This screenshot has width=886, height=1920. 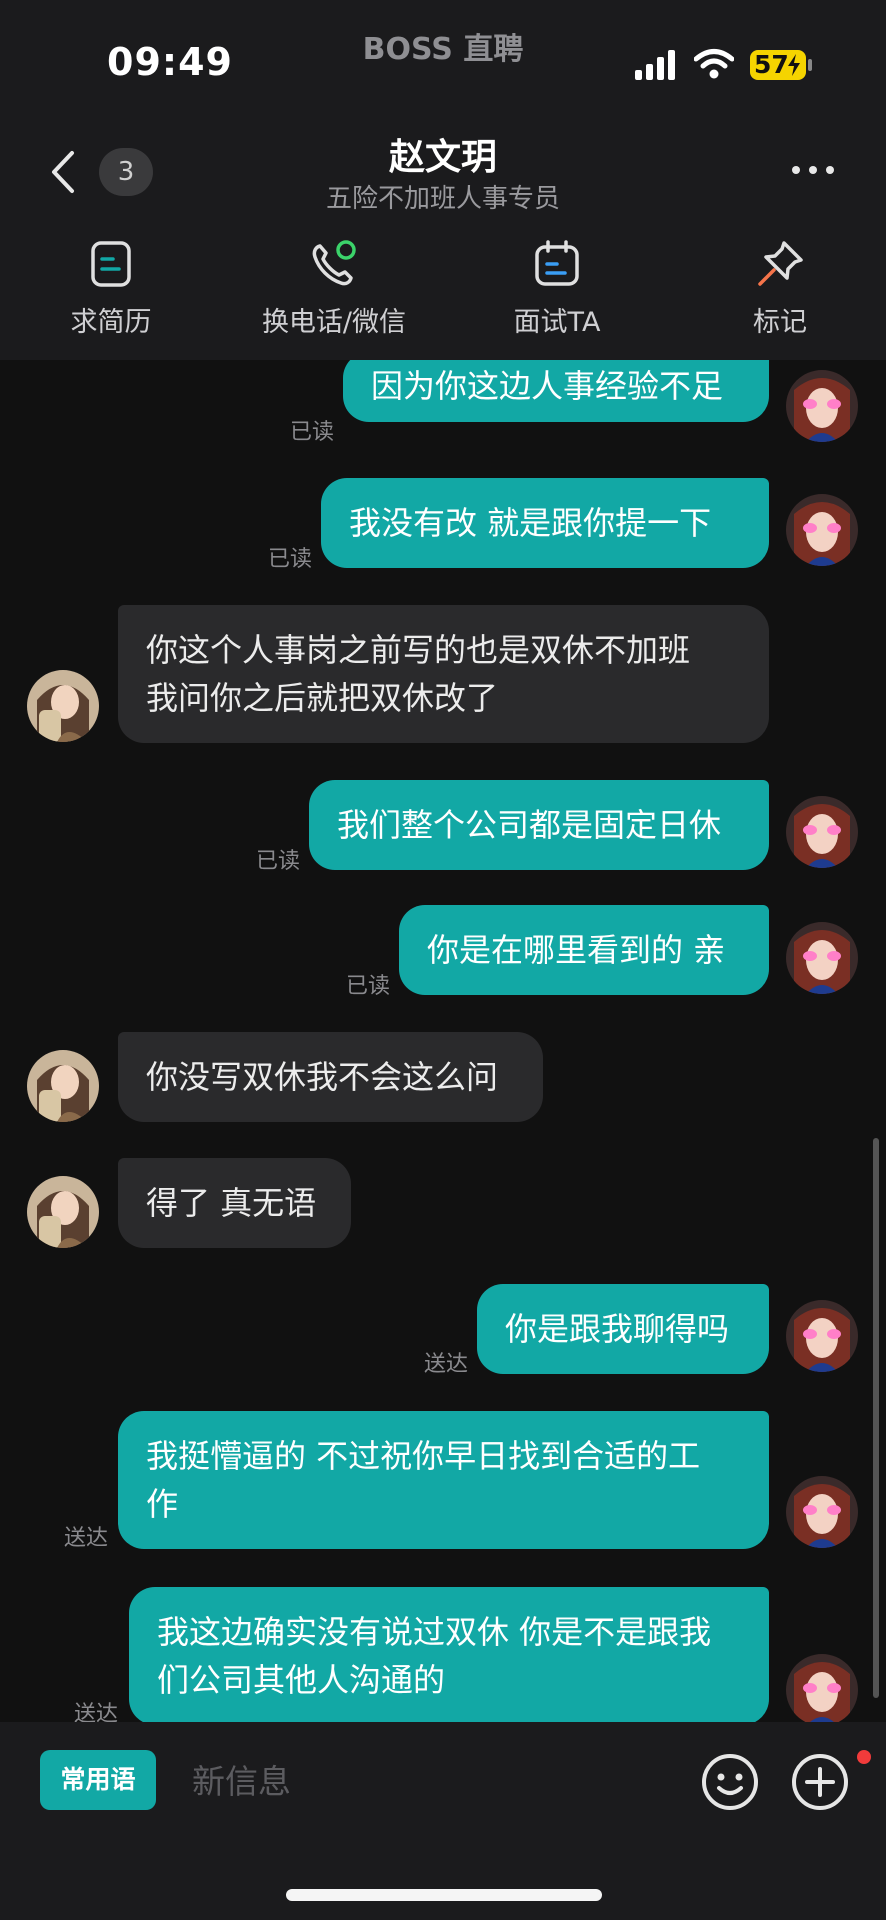 What do you see at coordinates (322, 698) in the screenshot?
I see `message-line: 我问你之后就把双休改了` at bounding box center [322, 698].